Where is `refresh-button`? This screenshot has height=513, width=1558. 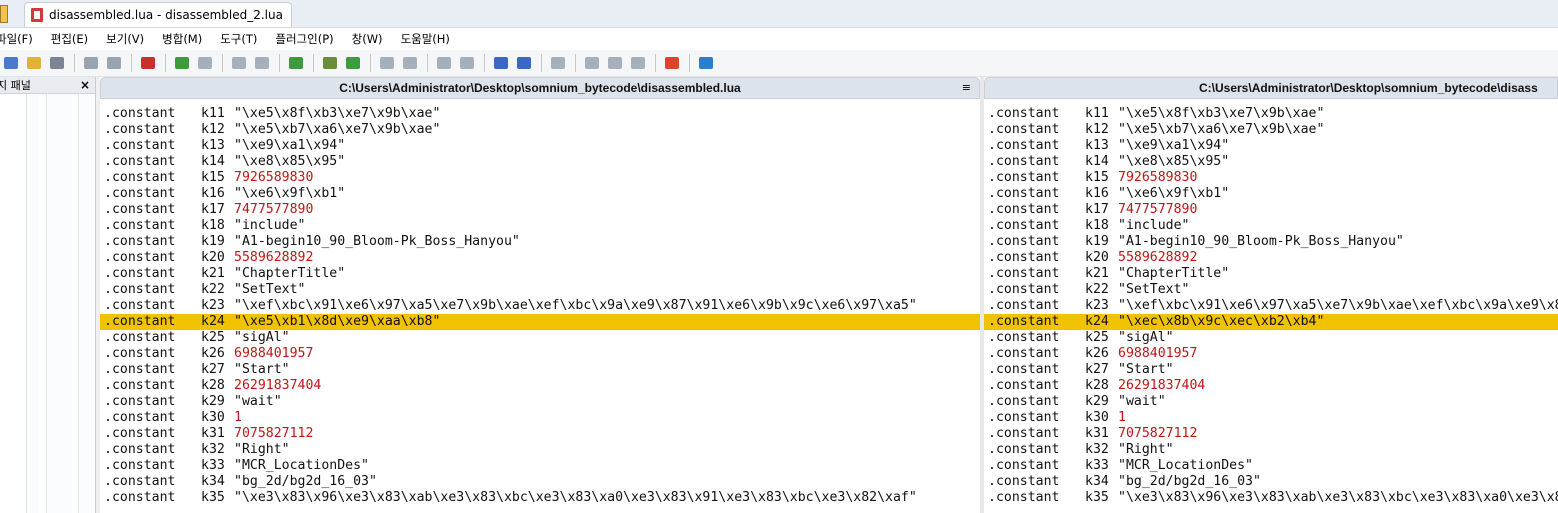
refresh-button is located at coordinates (706, 63).